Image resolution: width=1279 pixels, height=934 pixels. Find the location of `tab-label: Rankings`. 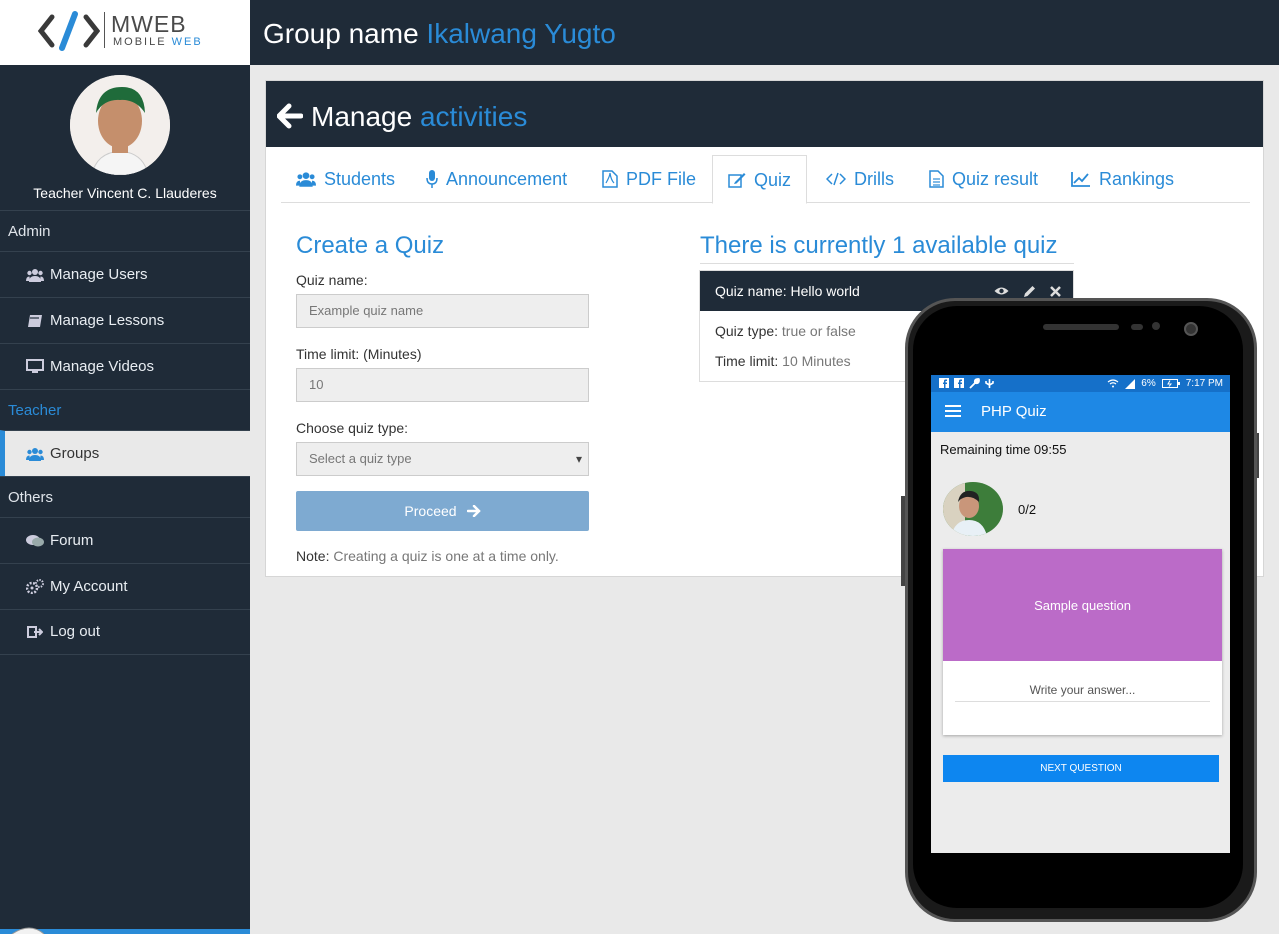

tab-label: Rankings is located at coordinates (1137, 179).